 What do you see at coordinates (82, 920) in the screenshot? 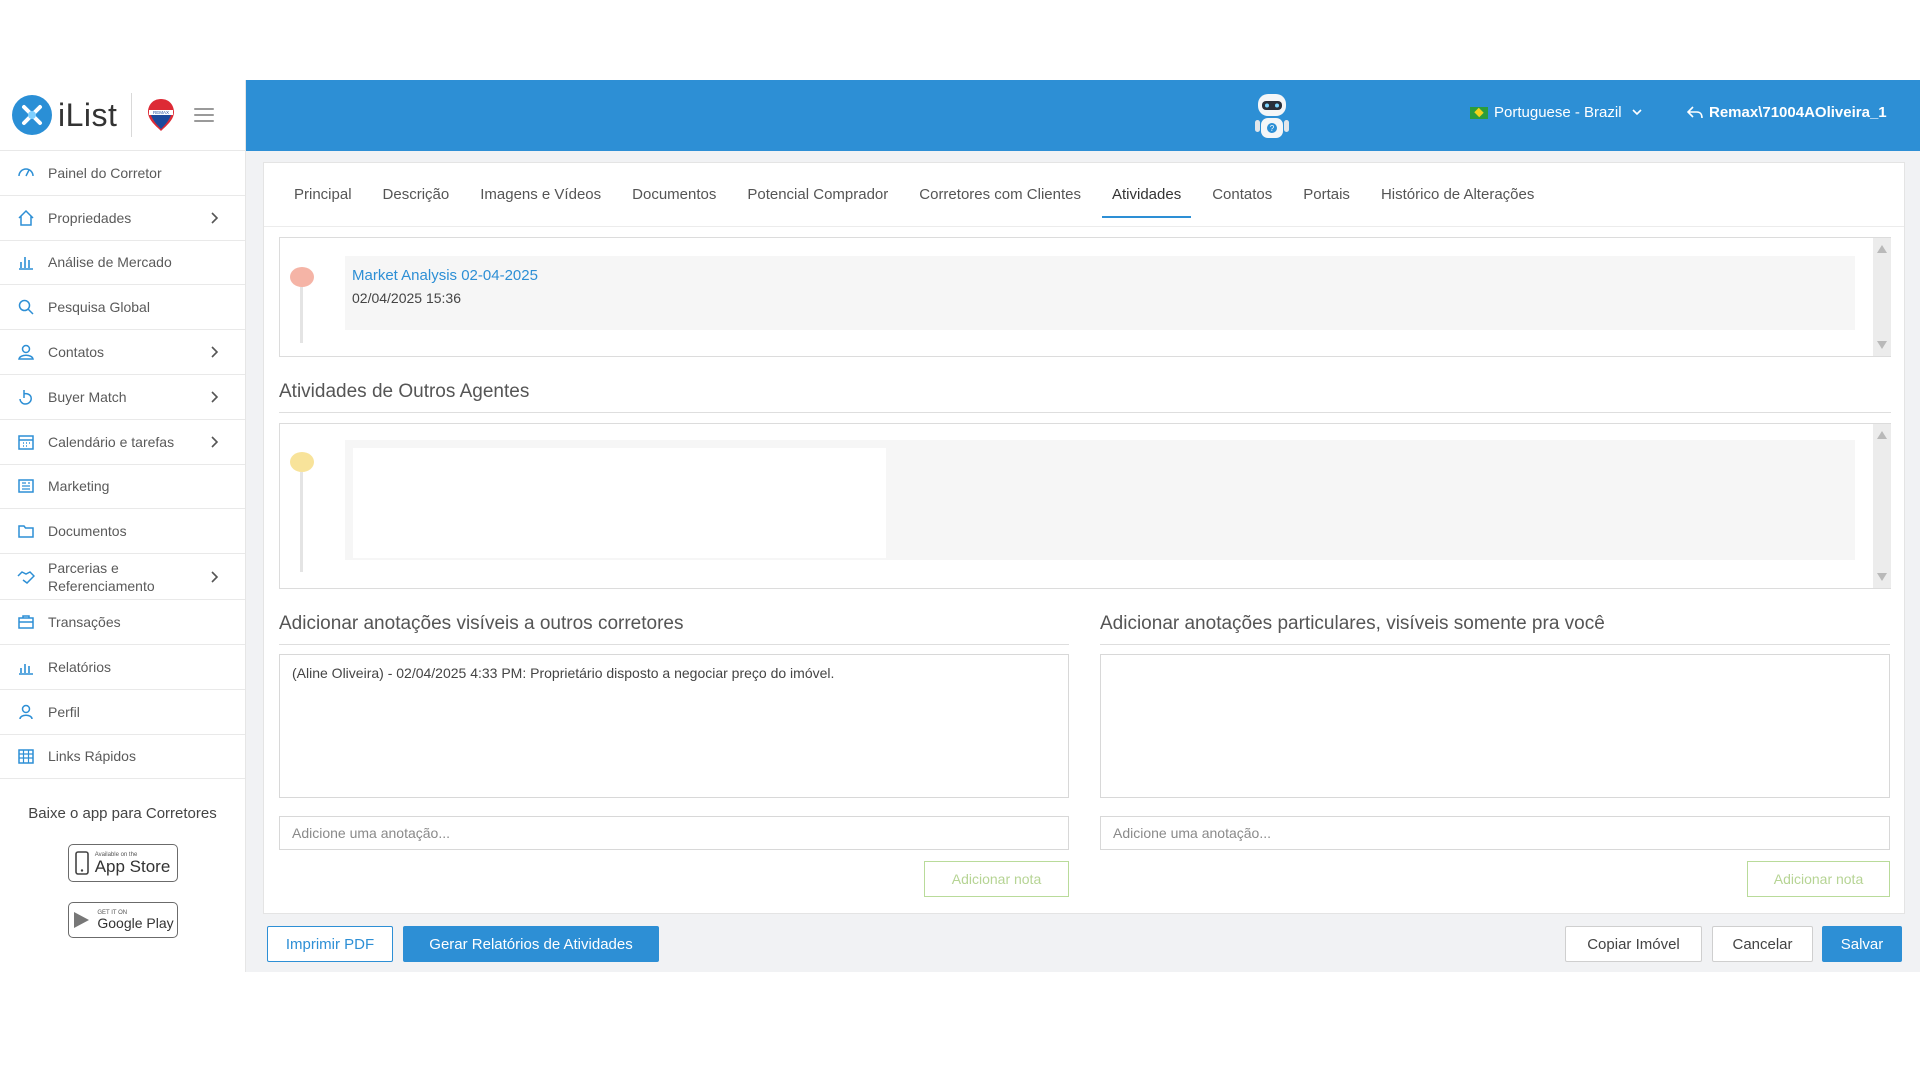
I see `play-triangle-icon` at bounding box center [82, 920].